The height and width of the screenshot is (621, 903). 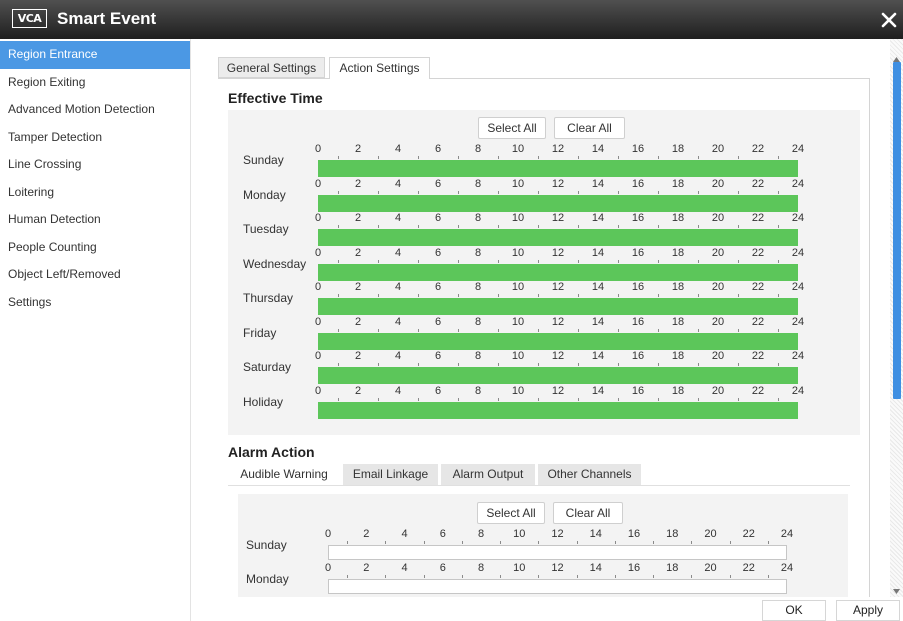 What do you see at coordinates (588, 513) in the screenshot?
I see `alarm-clear-all-button: Clear All` at bounding box center [588, 513].